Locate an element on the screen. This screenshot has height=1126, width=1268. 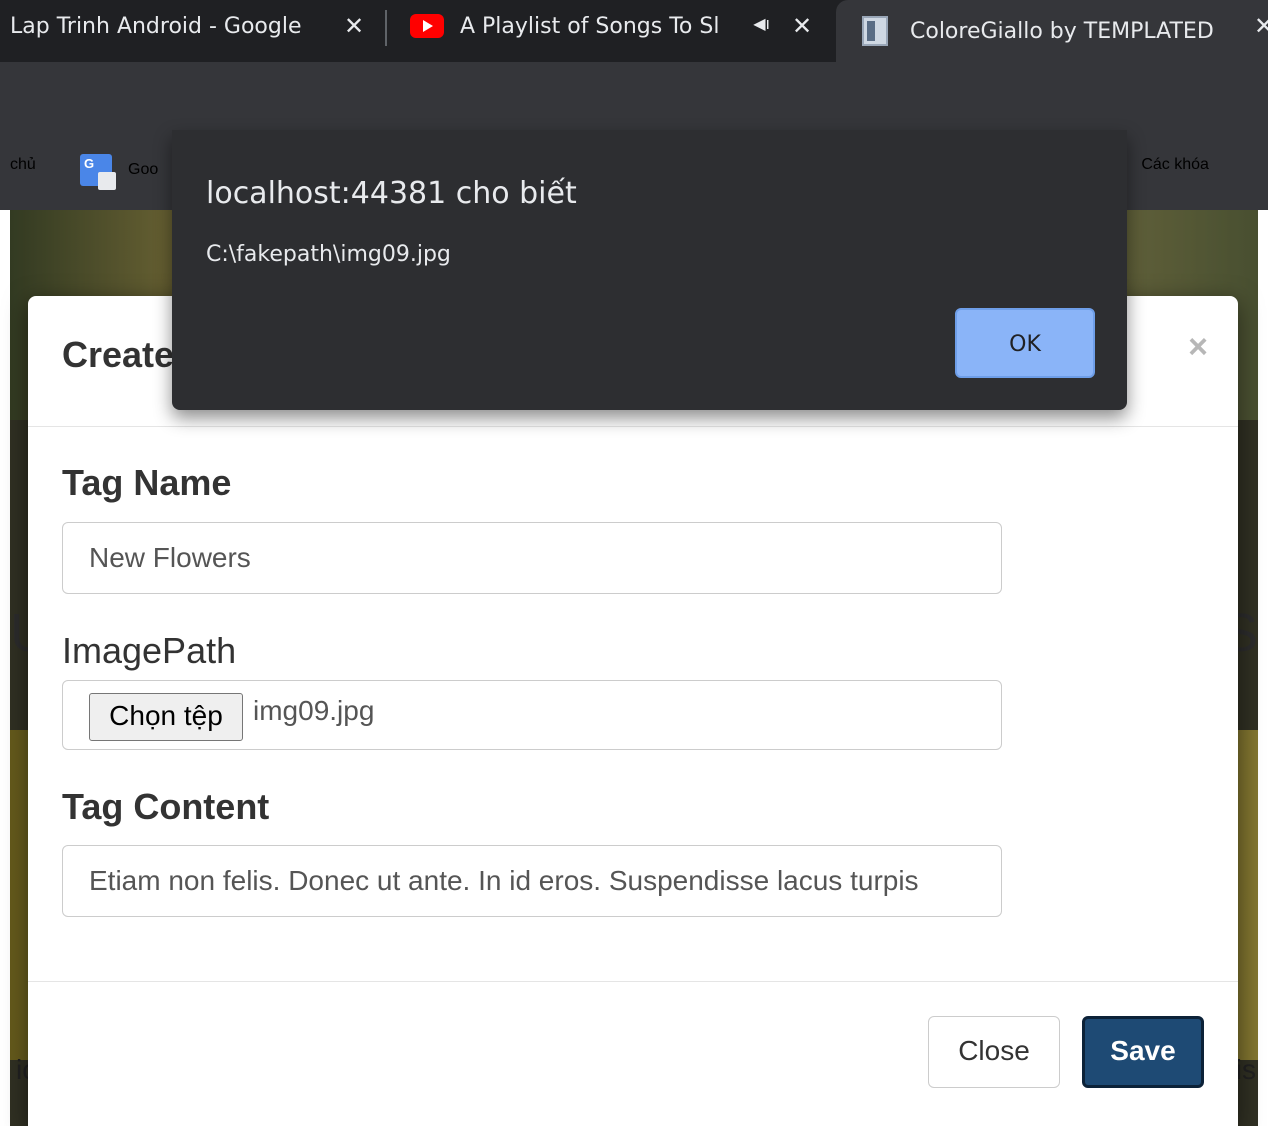
youtube-icon is located at coordinates (427, 26).